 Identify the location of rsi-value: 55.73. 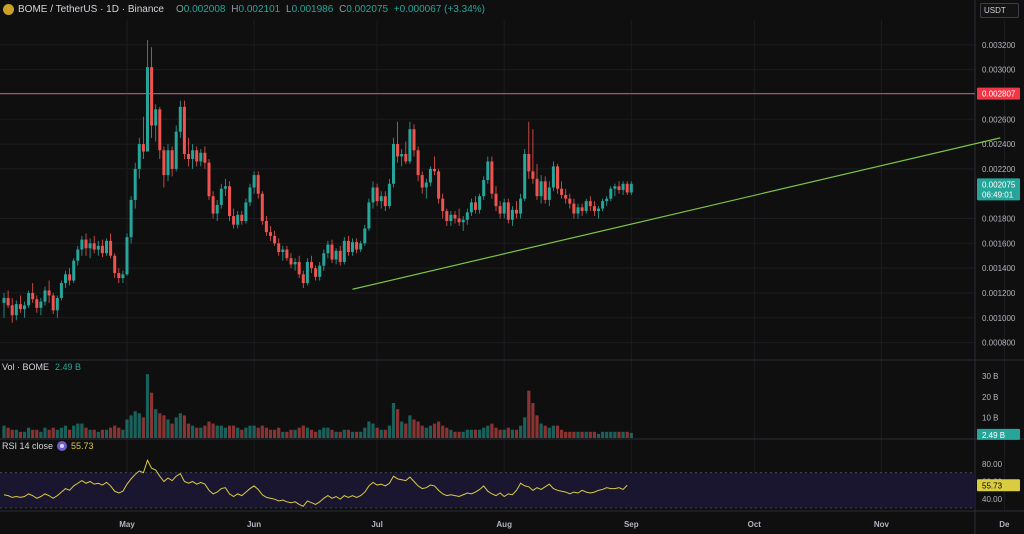
(82, 446).